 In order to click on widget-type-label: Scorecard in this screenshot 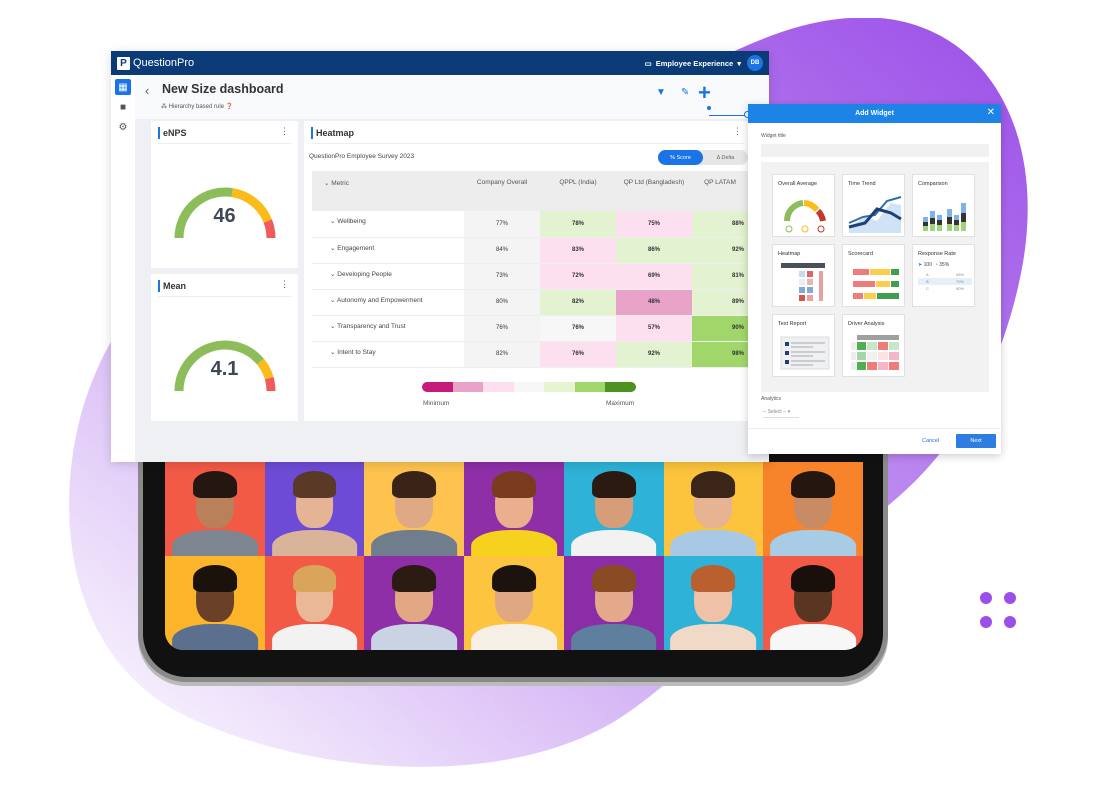, I will do `click(861, 254)`.